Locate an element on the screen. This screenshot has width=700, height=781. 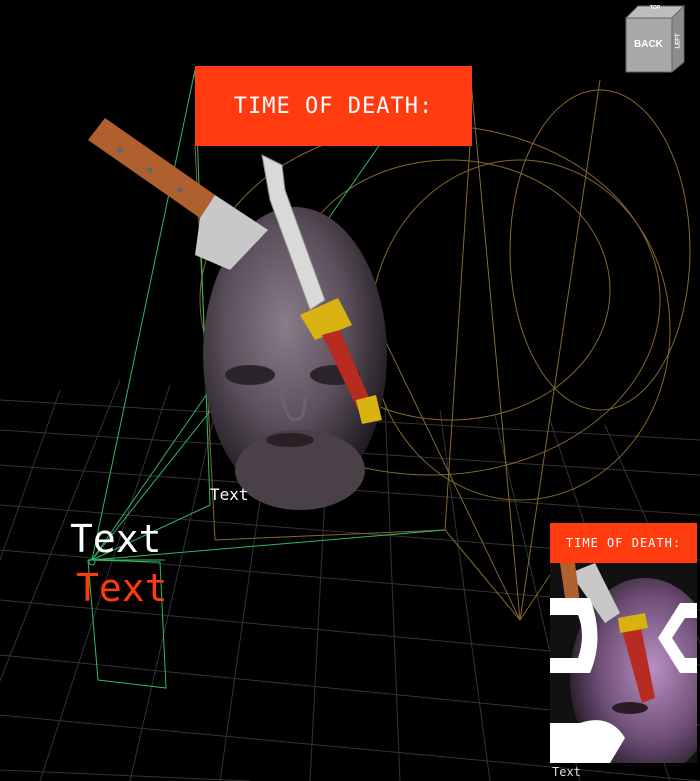
preview-caption: Text is located at coordinates (566, 772).